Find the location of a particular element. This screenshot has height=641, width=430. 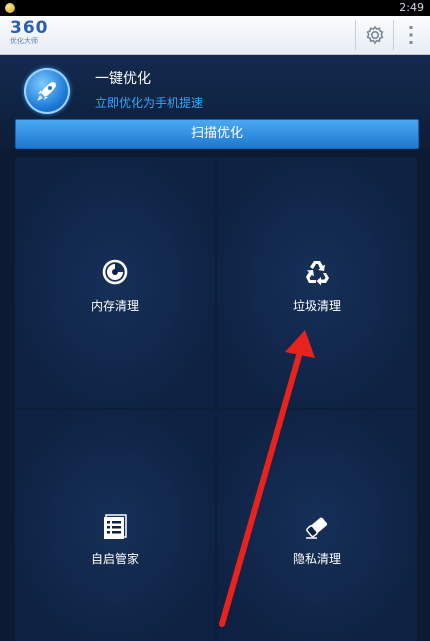

settings-button is located at coordinates (375, 35).